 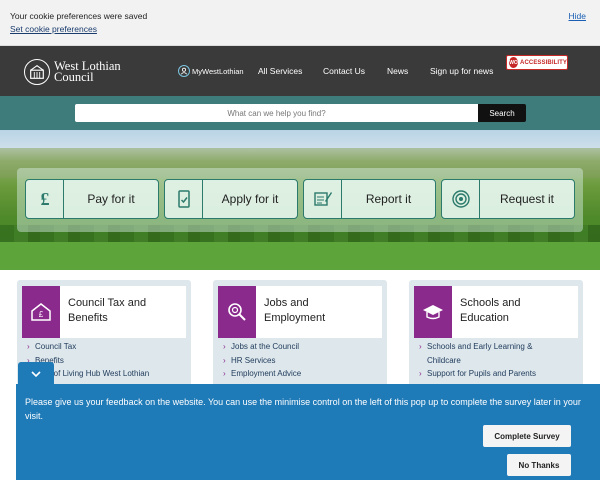 I want to click on action-label: Pay for it, so click(x=111, y=199).